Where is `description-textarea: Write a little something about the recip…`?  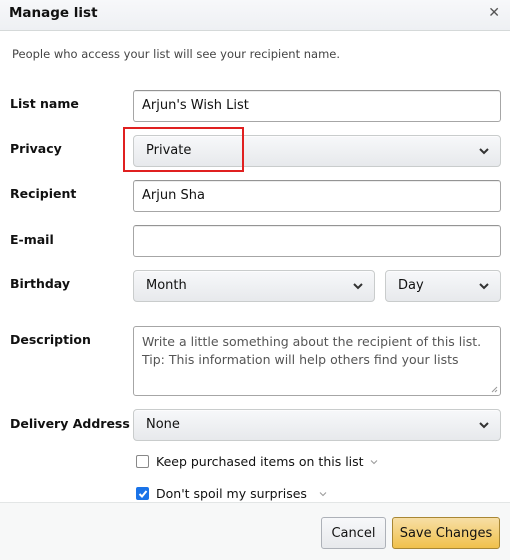 description-textarea: Write a little something about the recip… is located at coordinates (317, 361).